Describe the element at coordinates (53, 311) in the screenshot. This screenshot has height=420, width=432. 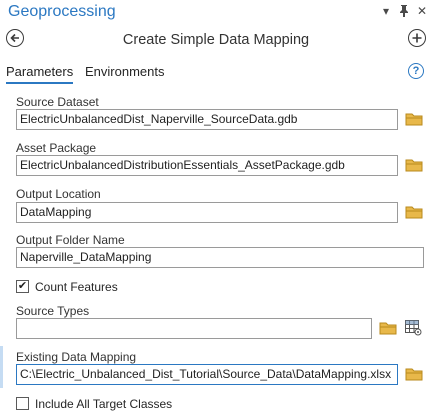
I see `source-types-label: Source Types` at that location.